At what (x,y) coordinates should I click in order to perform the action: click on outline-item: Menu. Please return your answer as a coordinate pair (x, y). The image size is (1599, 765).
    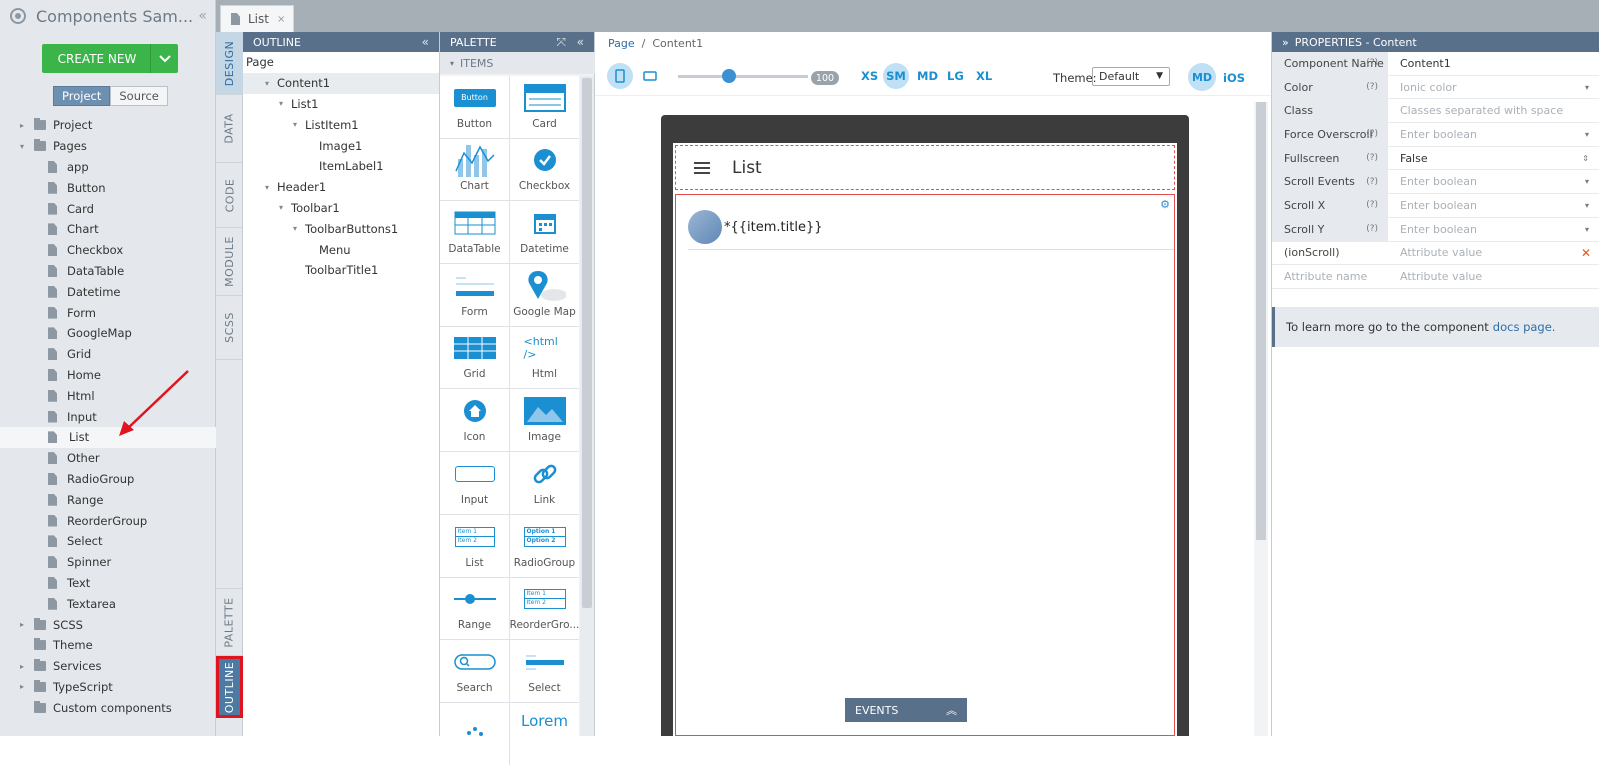
    Looking at the image, I should click on (341, 249).